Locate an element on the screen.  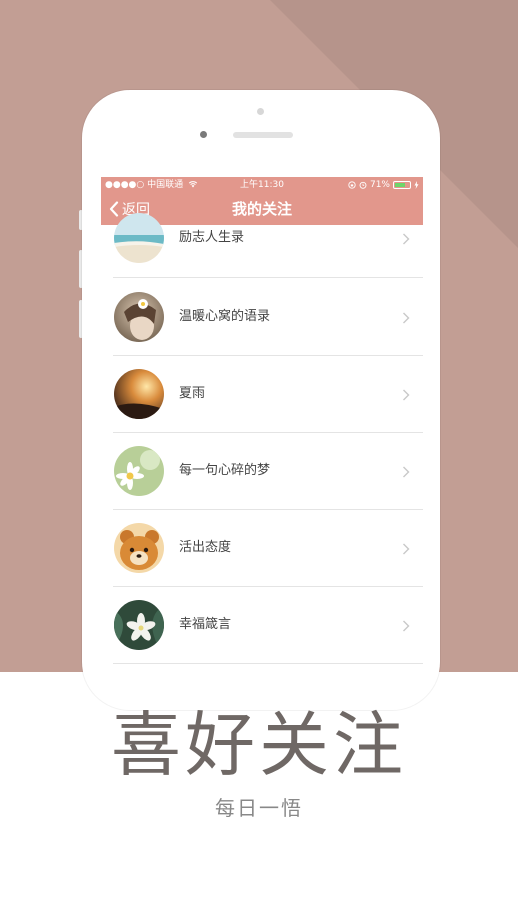
lock-rotation-icon is located at coordinates (352, 185).